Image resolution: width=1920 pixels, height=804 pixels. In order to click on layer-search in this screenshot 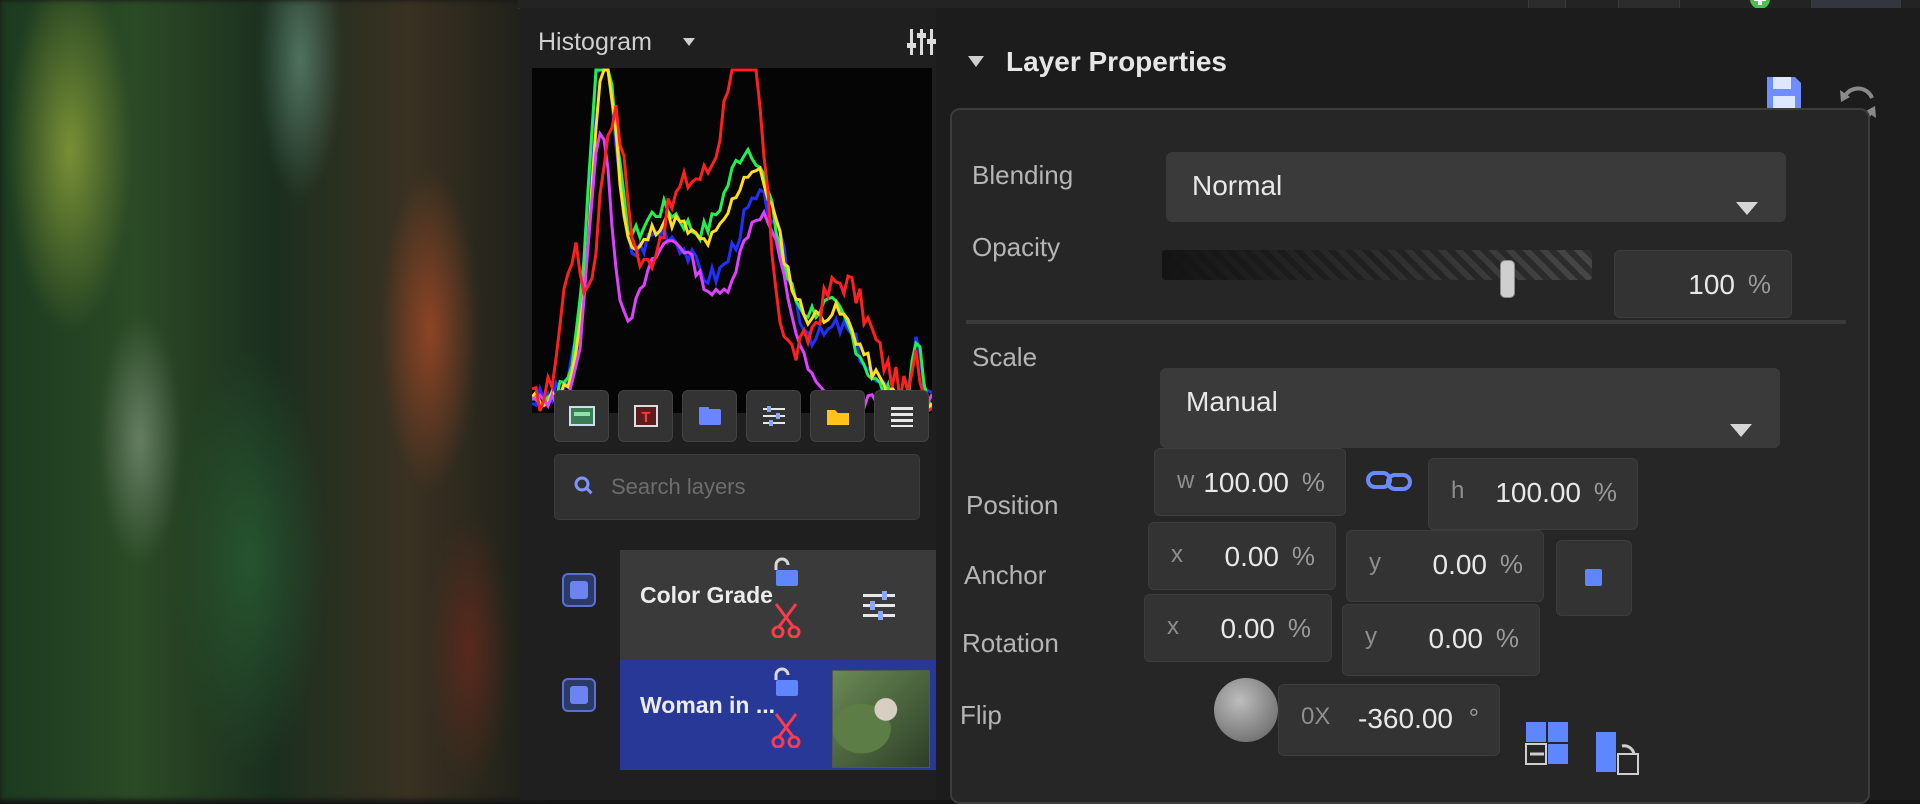, I will do `click(737, 487)`.